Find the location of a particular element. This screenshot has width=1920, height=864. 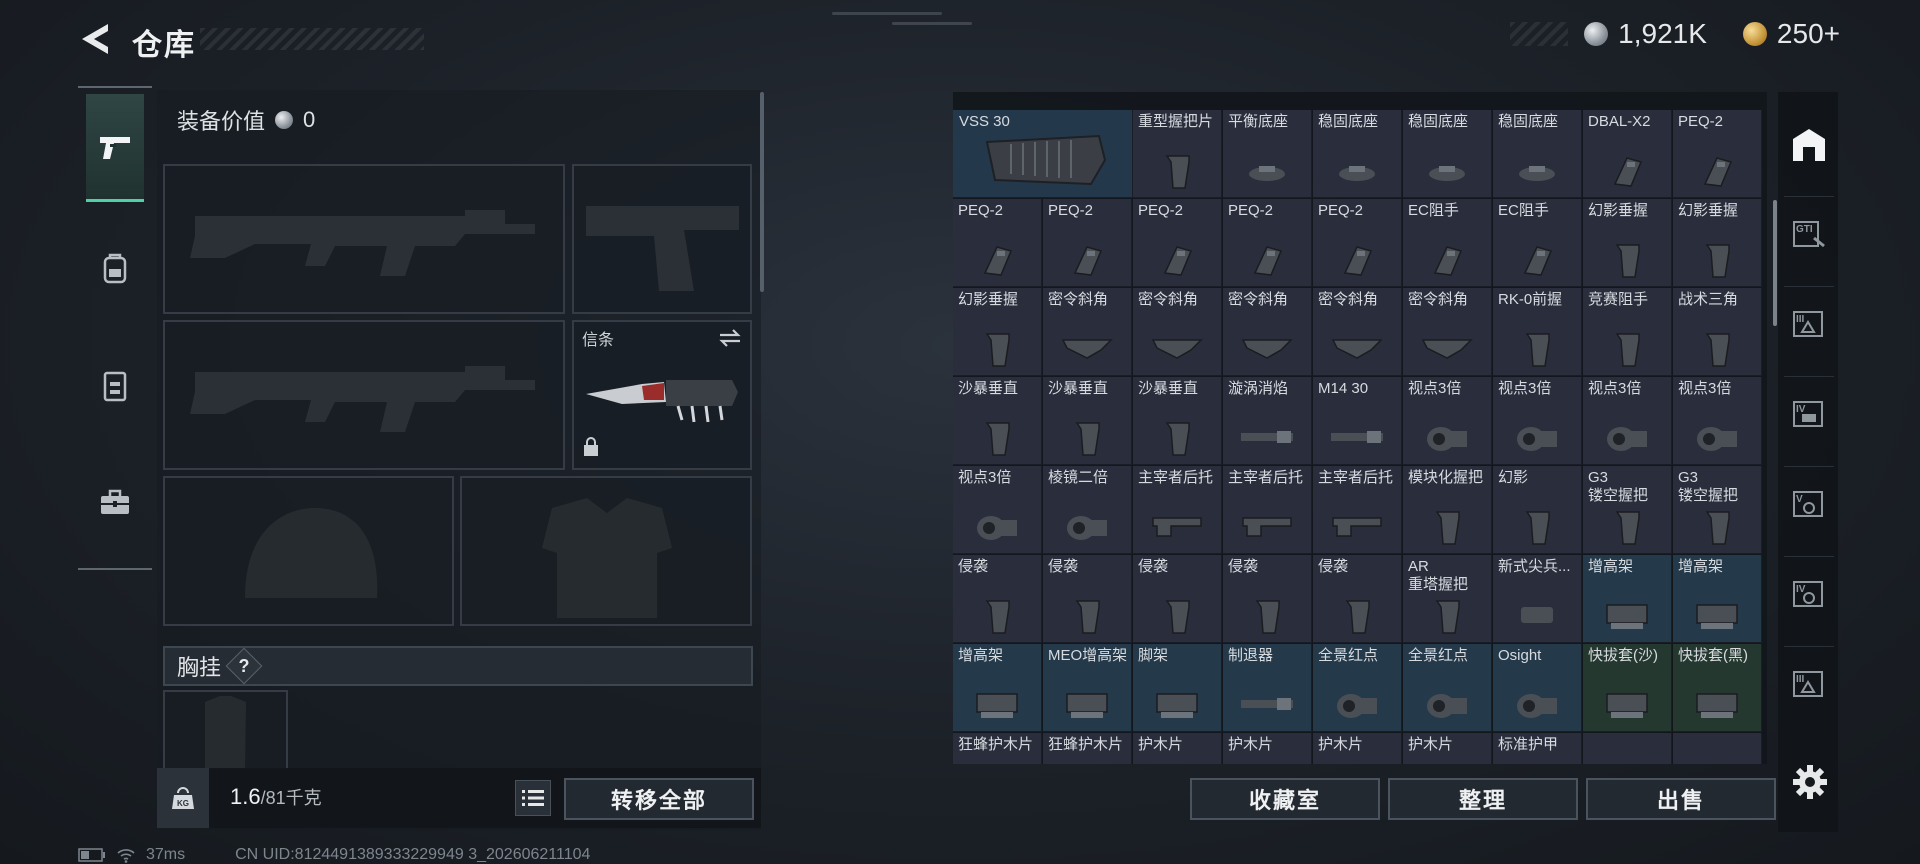

storage-item: 棱镜二倍 is located at coordinates (1087, 510).